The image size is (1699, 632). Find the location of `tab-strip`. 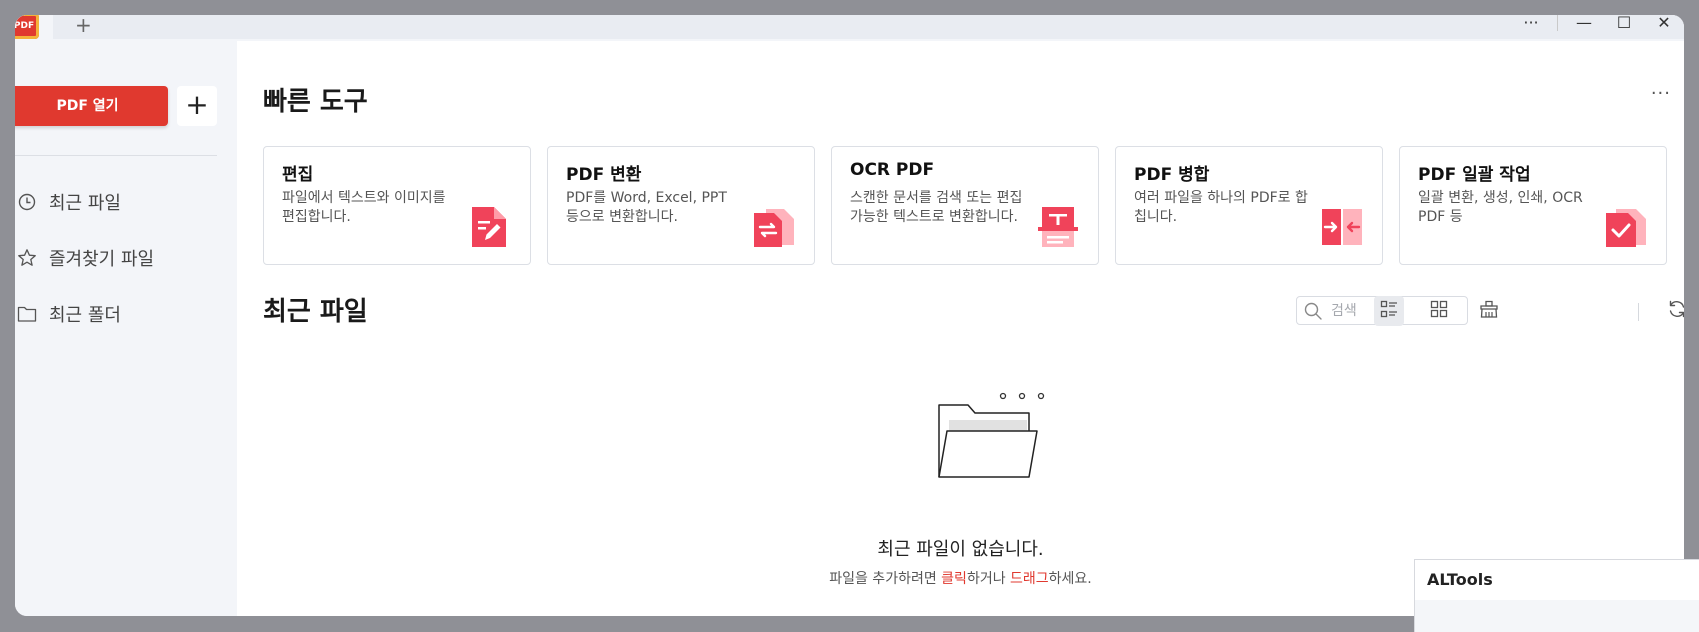

tab-strip is located at coordinates (849, 27).